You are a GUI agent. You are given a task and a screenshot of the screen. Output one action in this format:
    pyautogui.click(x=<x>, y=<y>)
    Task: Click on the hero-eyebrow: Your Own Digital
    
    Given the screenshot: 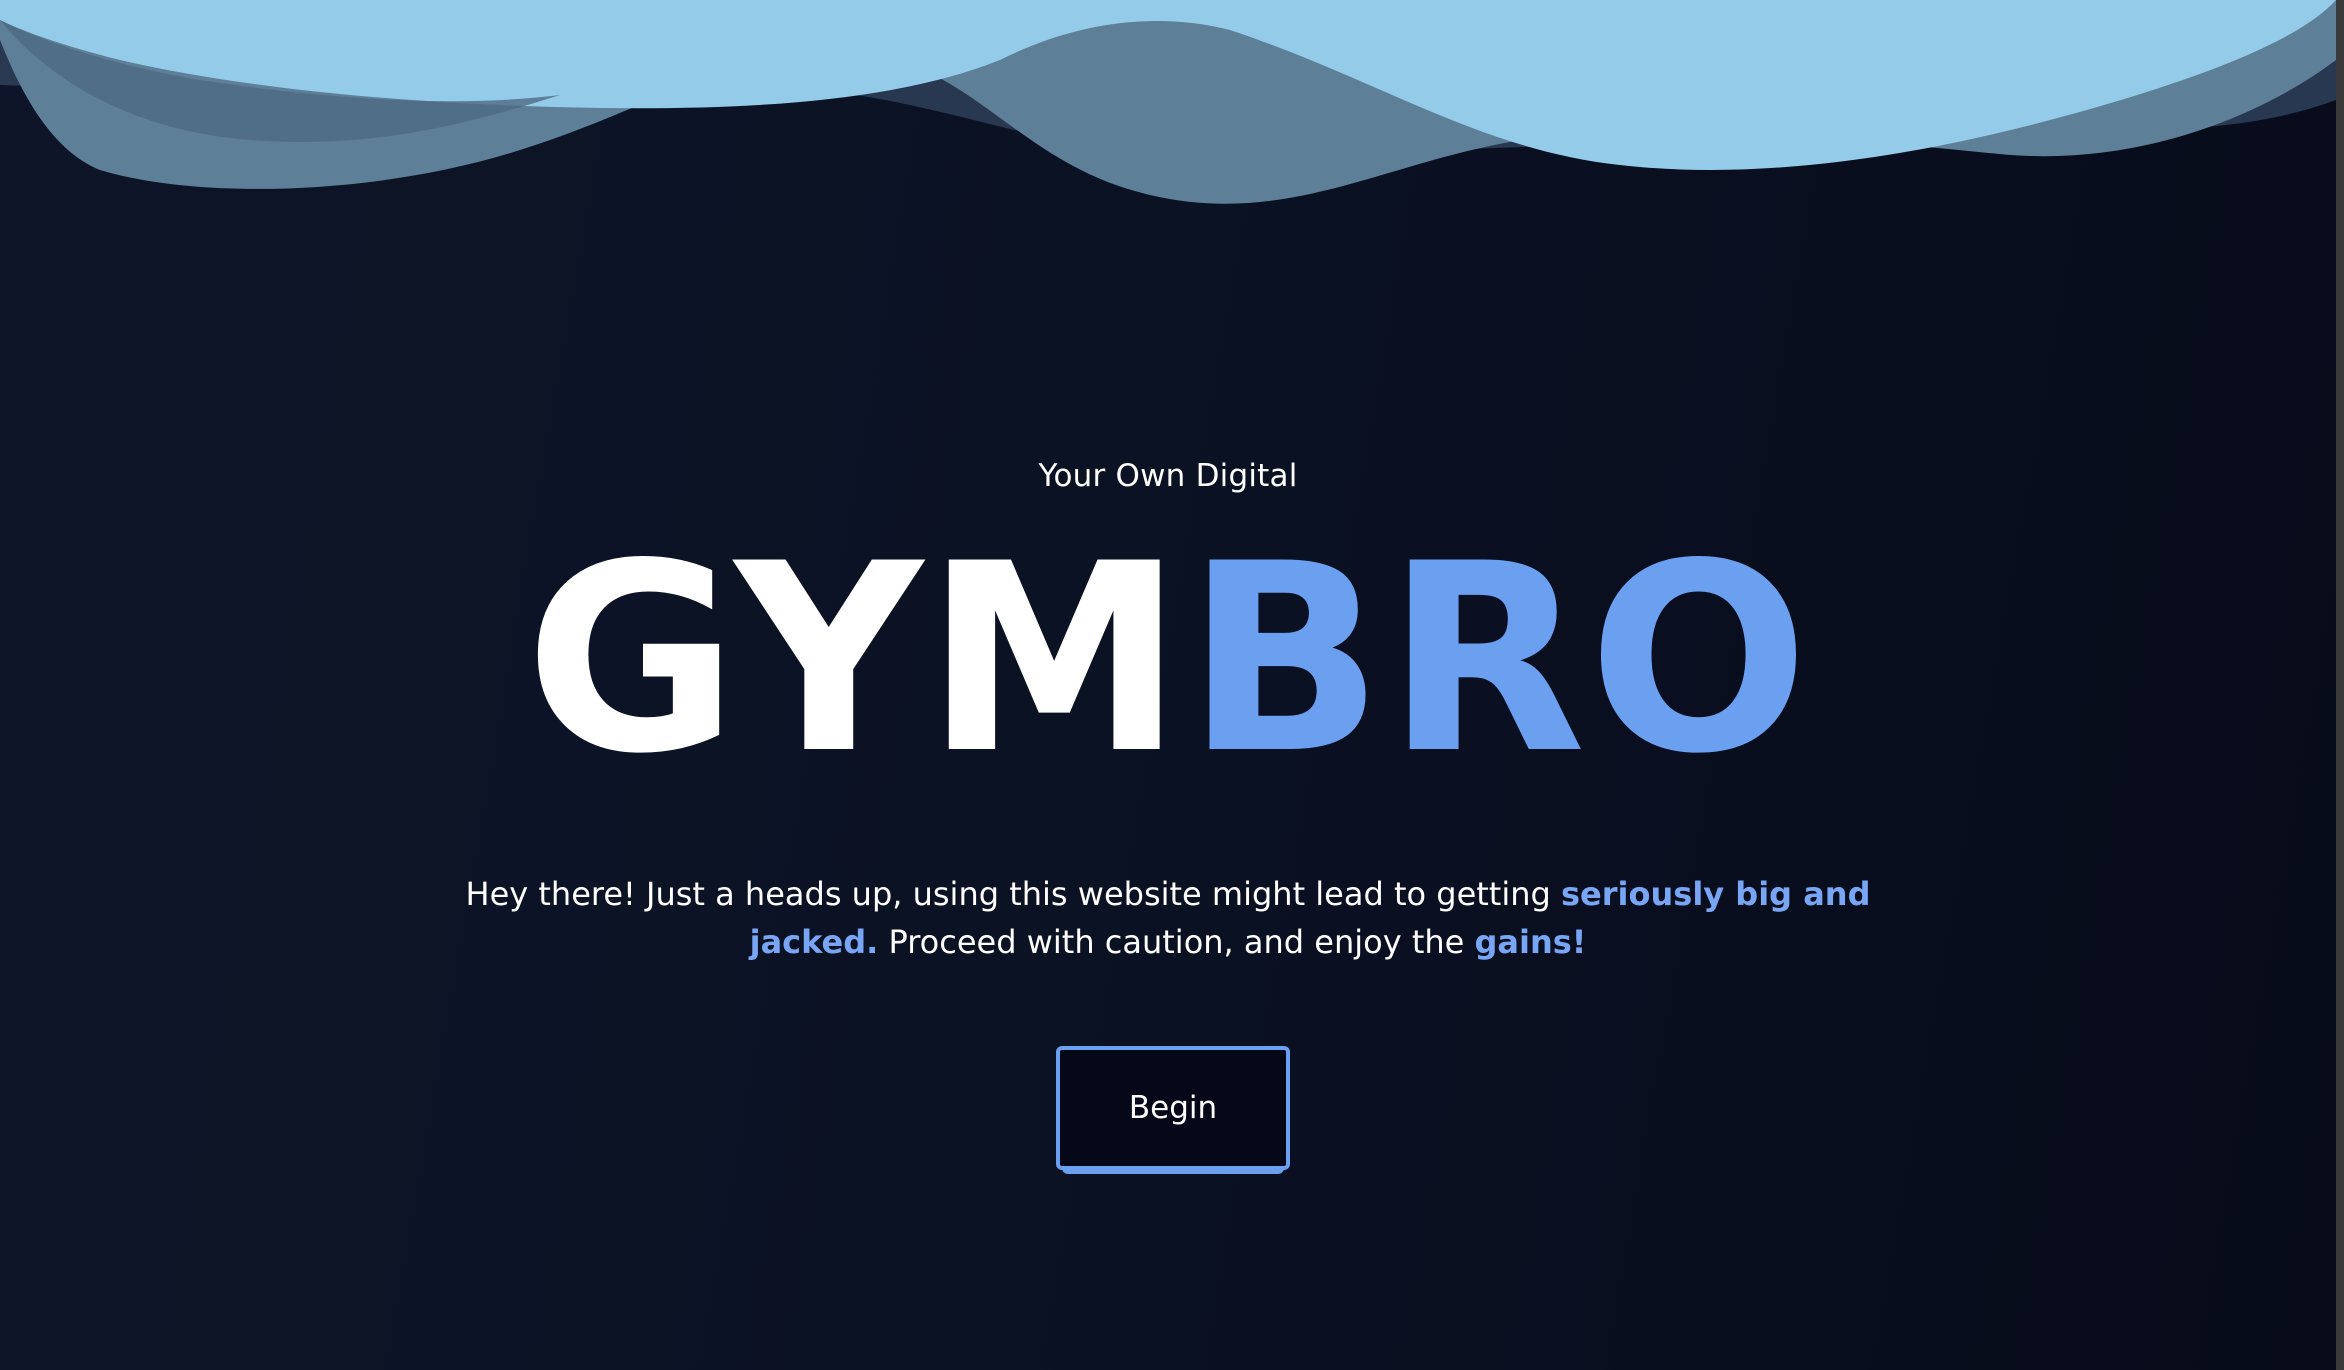 What is the action you would take?
    pyautogui.click(x=1168, y=476)
    